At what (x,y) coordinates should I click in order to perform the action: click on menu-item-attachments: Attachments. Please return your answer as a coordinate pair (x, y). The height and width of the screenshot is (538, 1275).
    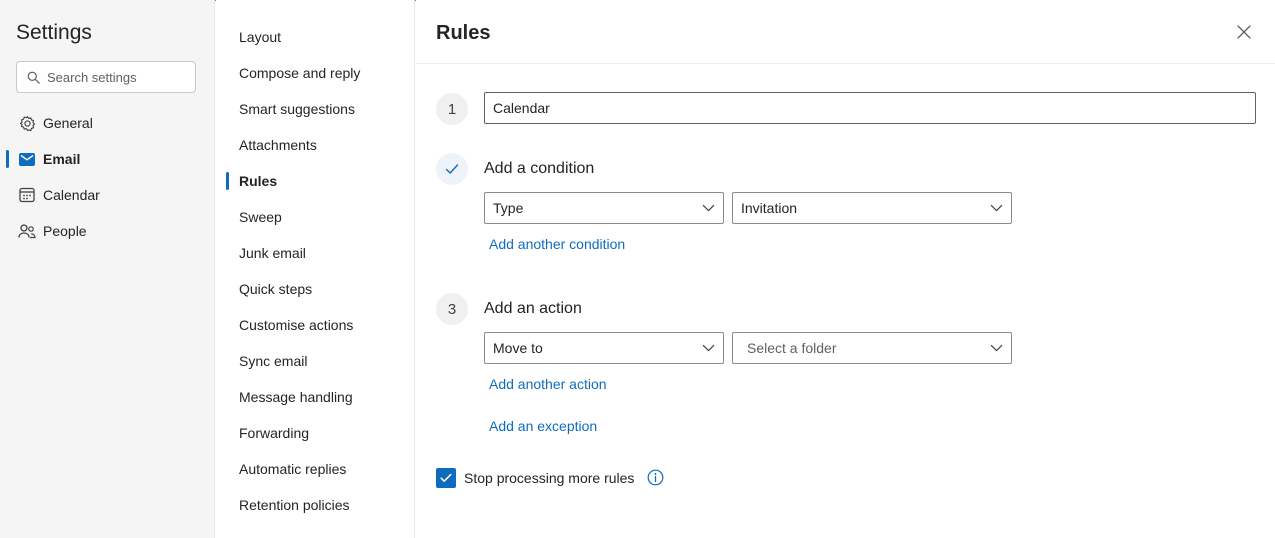
    Looking at the image, I should click on (315, 145).